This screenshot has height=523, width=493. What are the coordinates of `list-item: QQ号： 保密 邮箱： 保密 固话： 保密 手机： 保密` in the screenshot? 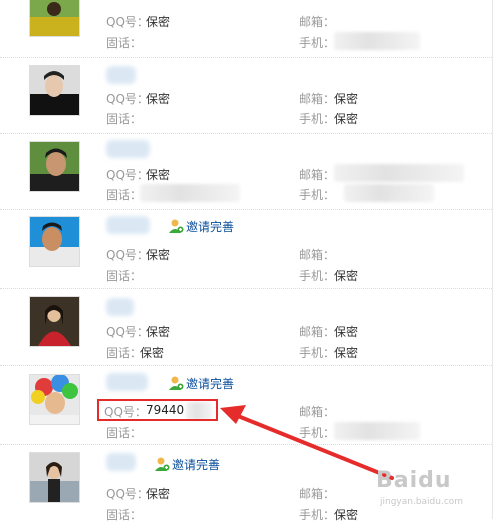 It's located at (246, 327).